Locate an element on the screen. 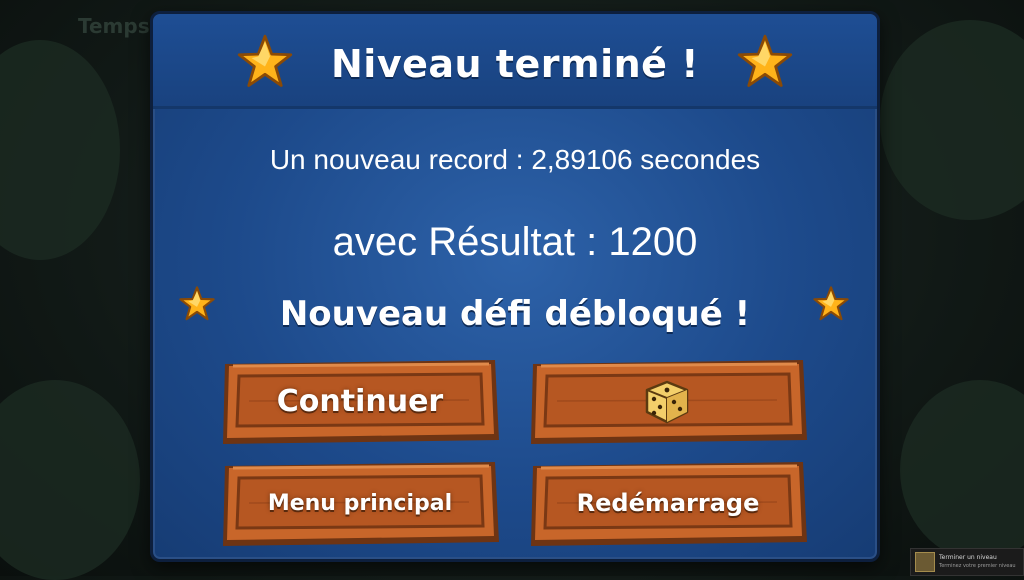 This screenshot has width=1024, height=580. background-timer-label: Temps is located at coordinates (114, 26).